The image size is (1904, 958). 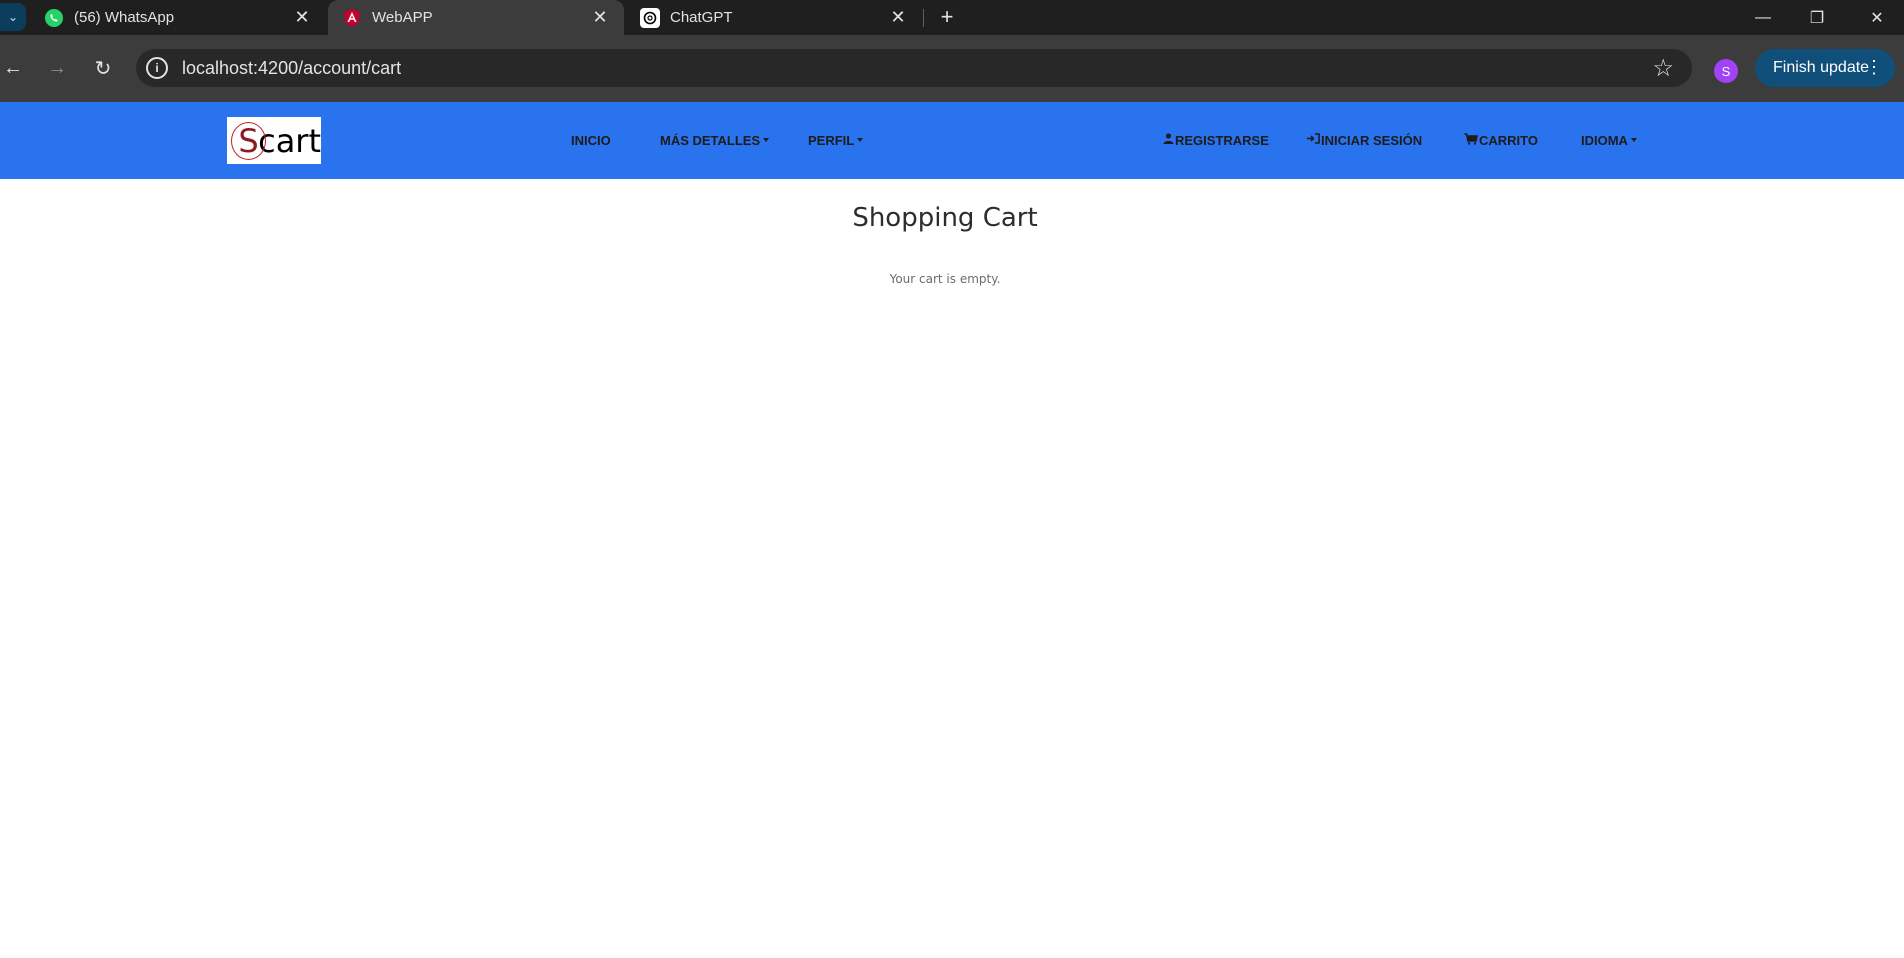 I want to click on more-menu-icon: ⋮, so click(x=1874, y=67).